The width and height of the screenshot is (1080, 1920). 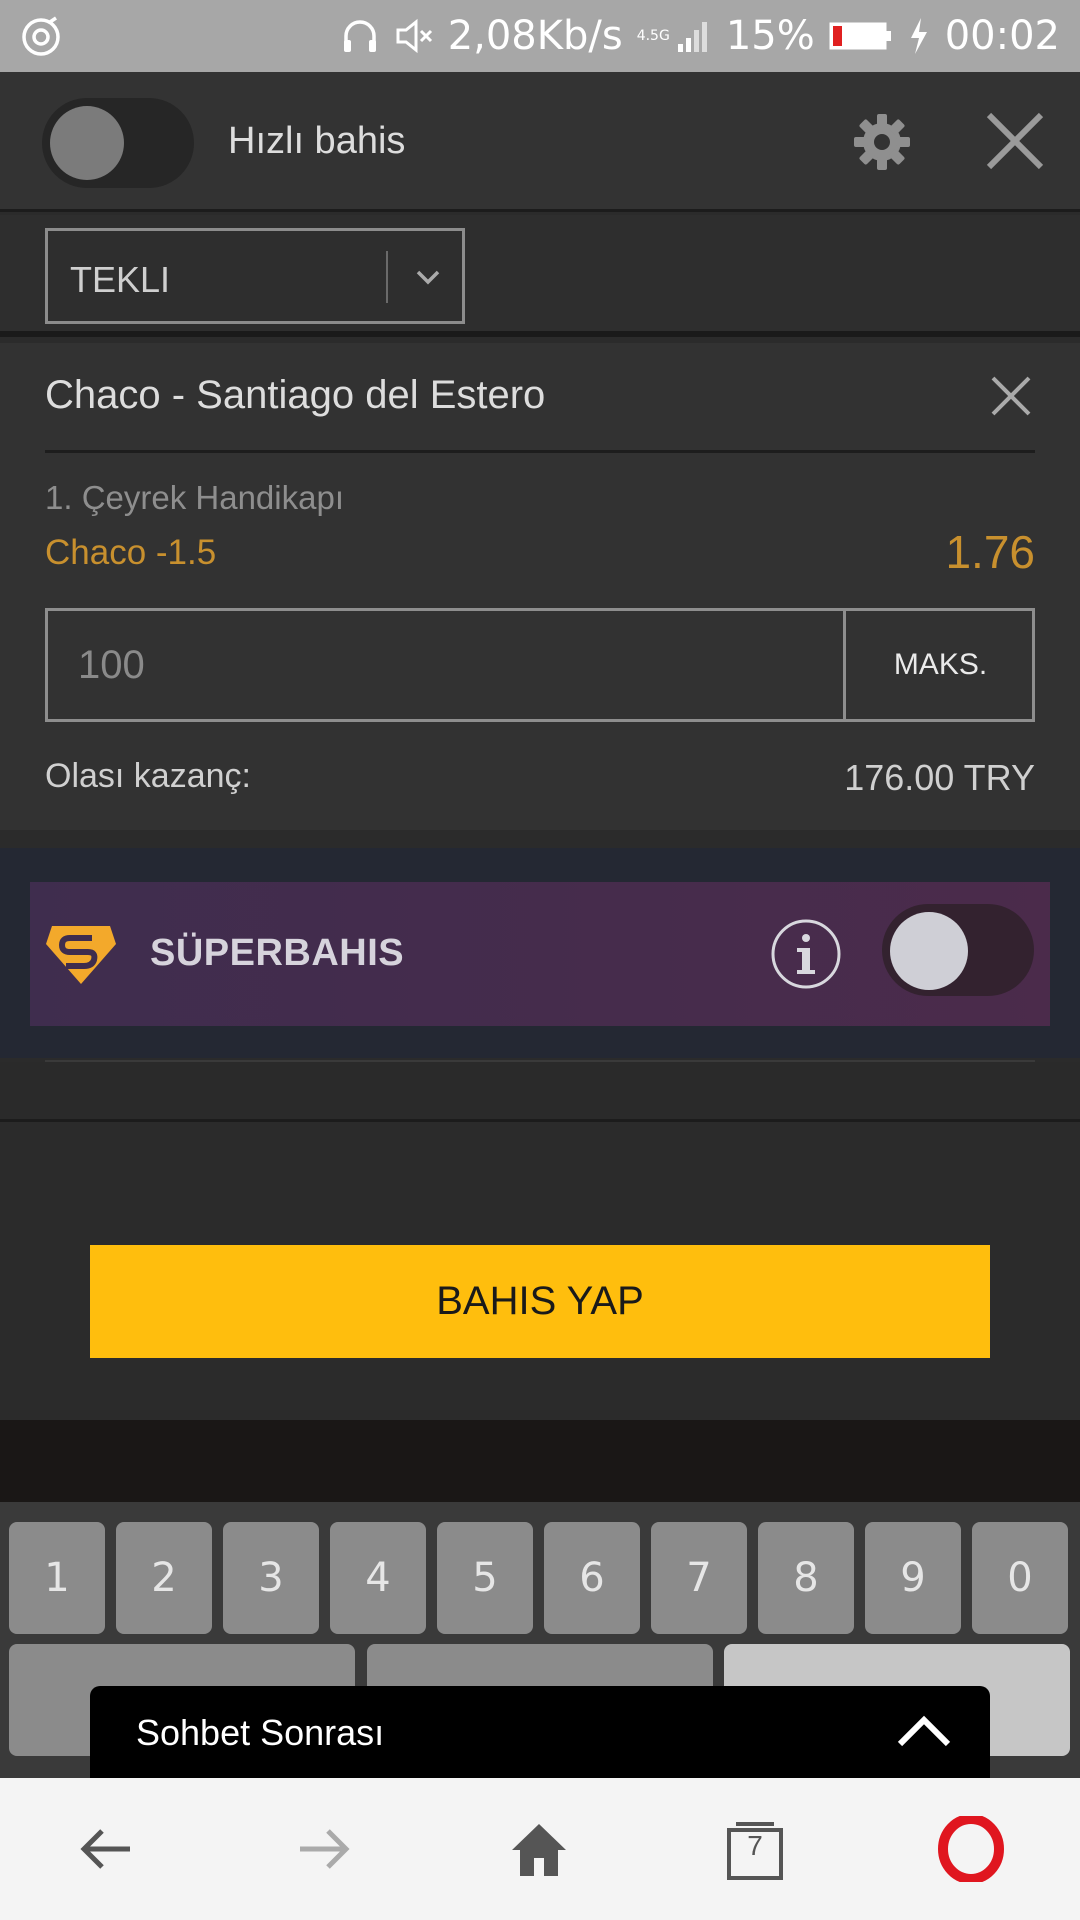 I want to click on super-bet-logo-icon, so click(x=81, y=955).